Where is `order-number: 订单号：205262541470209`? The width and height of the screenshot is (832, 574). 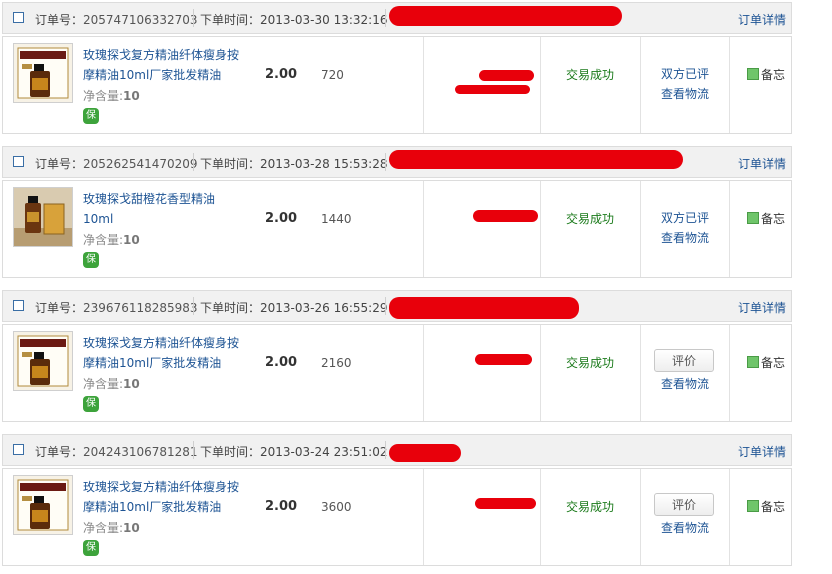 order-number: 订单号：205262541470209 is located at coordinates (116, 163).